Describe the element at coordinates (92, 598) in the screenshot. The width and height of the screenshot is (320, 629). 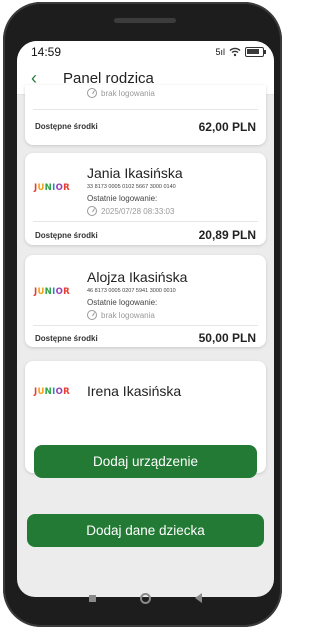
I see `recent-apps-icon` at that location.